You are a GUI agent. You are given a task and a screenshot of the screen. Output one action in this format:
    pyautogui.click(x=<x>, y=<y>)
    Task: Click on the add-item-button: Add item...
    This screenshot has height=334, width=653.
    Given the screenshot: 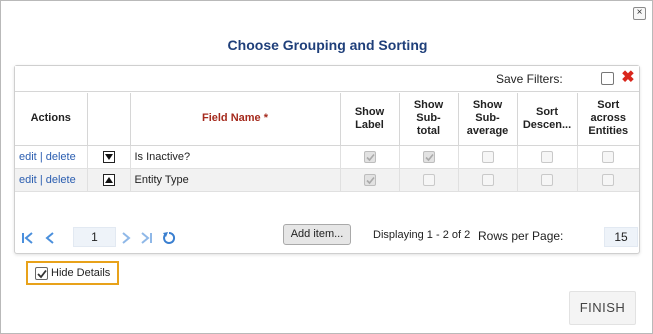 What is the action you would take?
    pyautogui.click(x=317, y=234)
    